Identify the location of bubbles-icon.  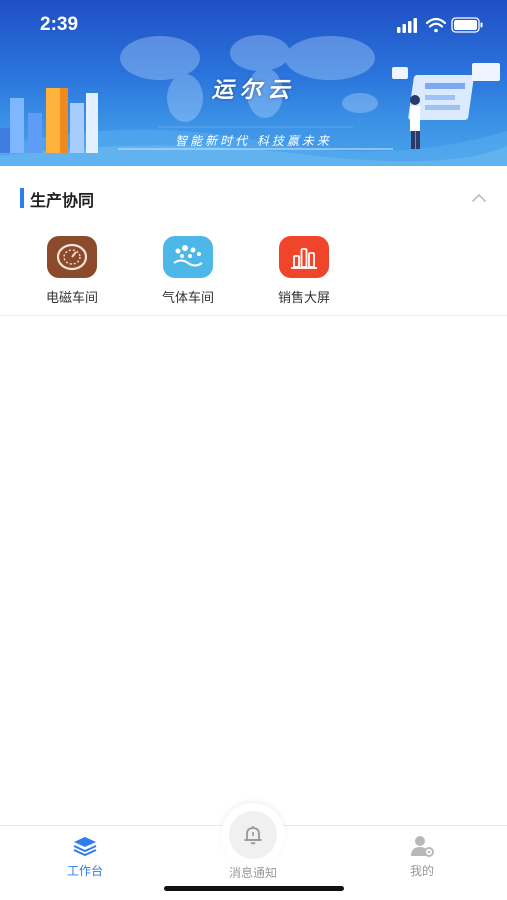
(188, 257).